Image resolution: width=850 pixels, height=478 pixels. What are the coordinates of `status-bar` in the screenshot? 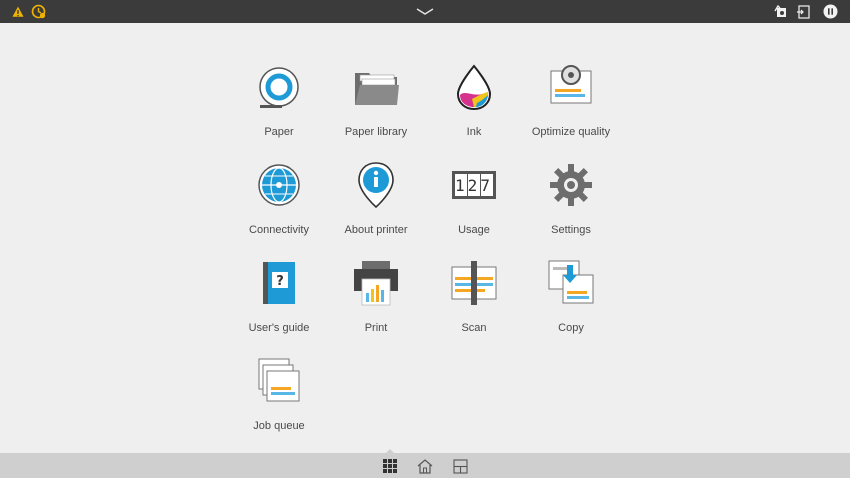 It's located at (425, 11).